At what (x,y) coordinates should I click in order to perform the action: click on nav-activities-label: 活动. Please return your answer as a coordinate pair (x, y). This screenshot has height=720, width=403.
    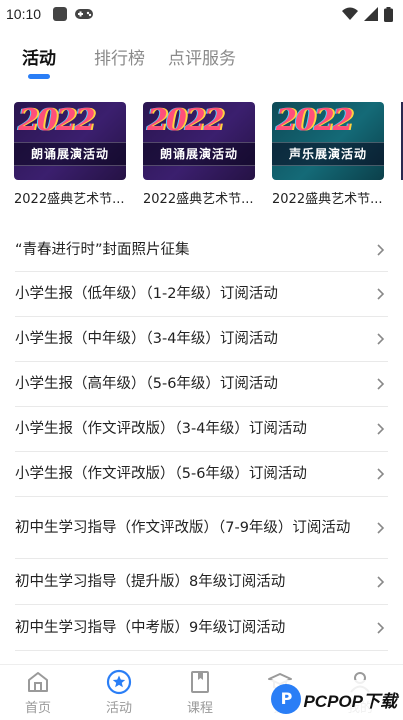
    Looking at the image, I should click on (118, 708).